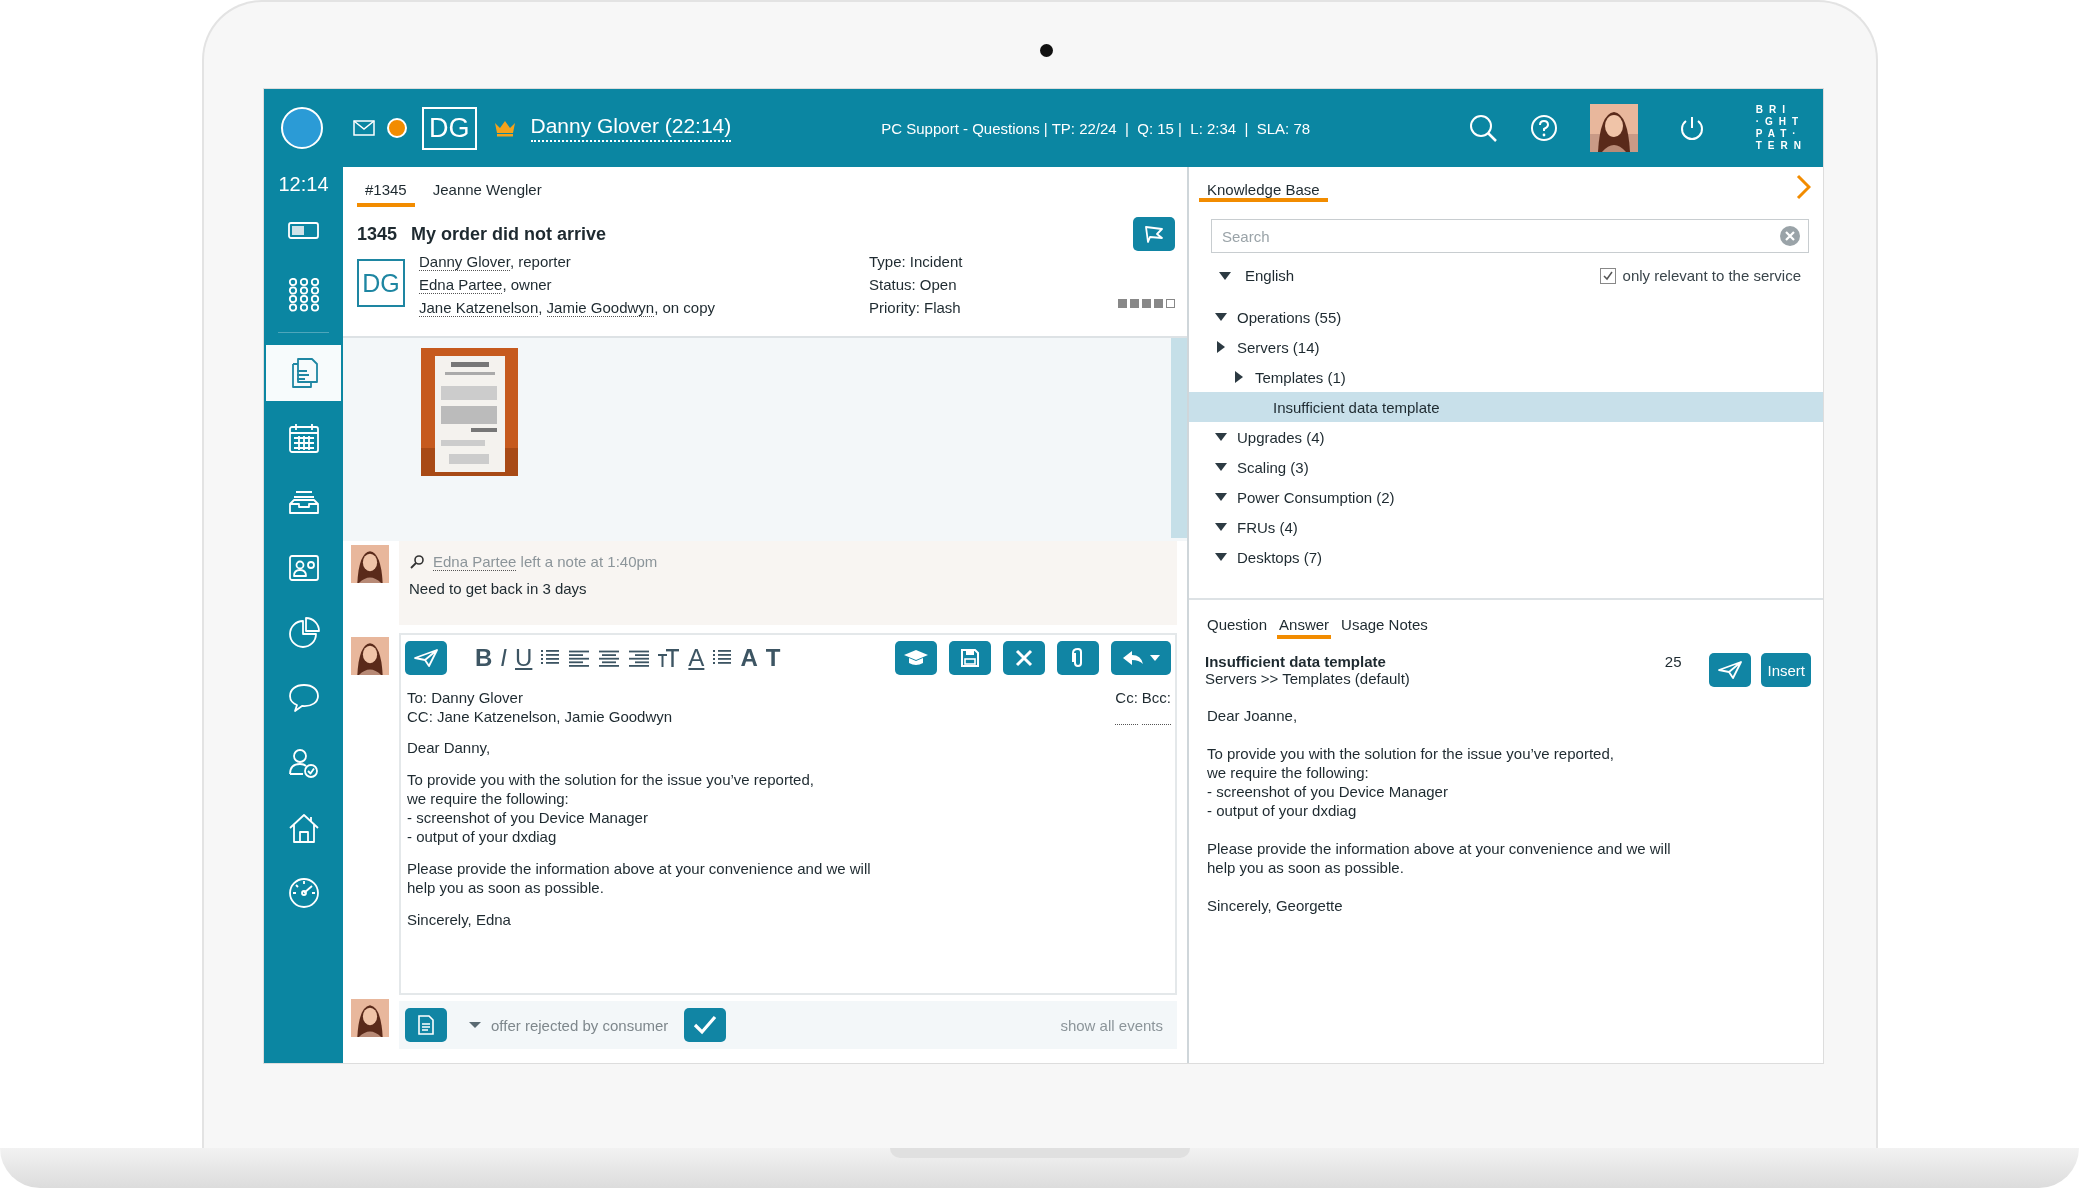 This screenshot has height=1200, width=2079. Describe the element at coordinates (916, 284) in the screenshot. I see `ticket-field: Status: Open` at that location.